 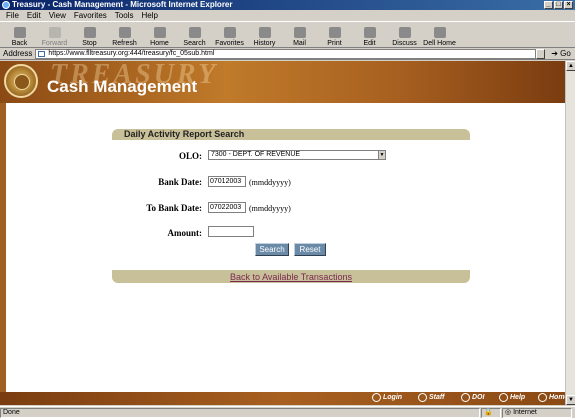 What do you see at coordinates (422, 397) in the screenshot?
I see `staff-icon` at bounding box center [422, 397].